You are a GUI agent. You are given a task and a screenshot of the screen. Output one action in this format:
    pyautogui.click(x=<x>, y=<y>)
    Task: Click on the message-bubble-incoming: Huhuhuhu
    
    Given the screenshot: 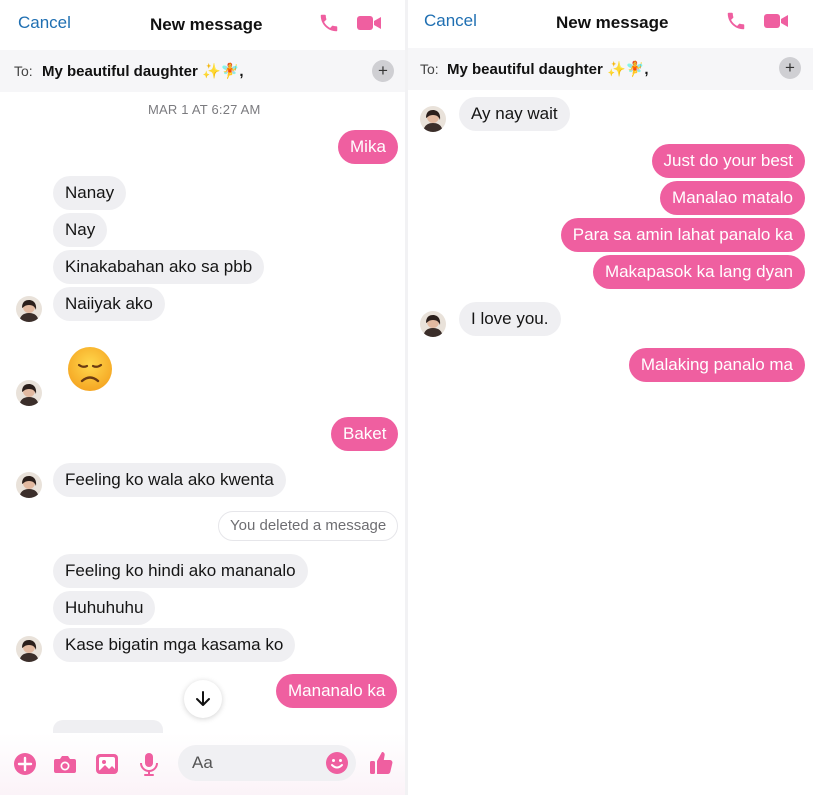 What is the action you would take?
    pyautogui.click(x=104, y=608)
    